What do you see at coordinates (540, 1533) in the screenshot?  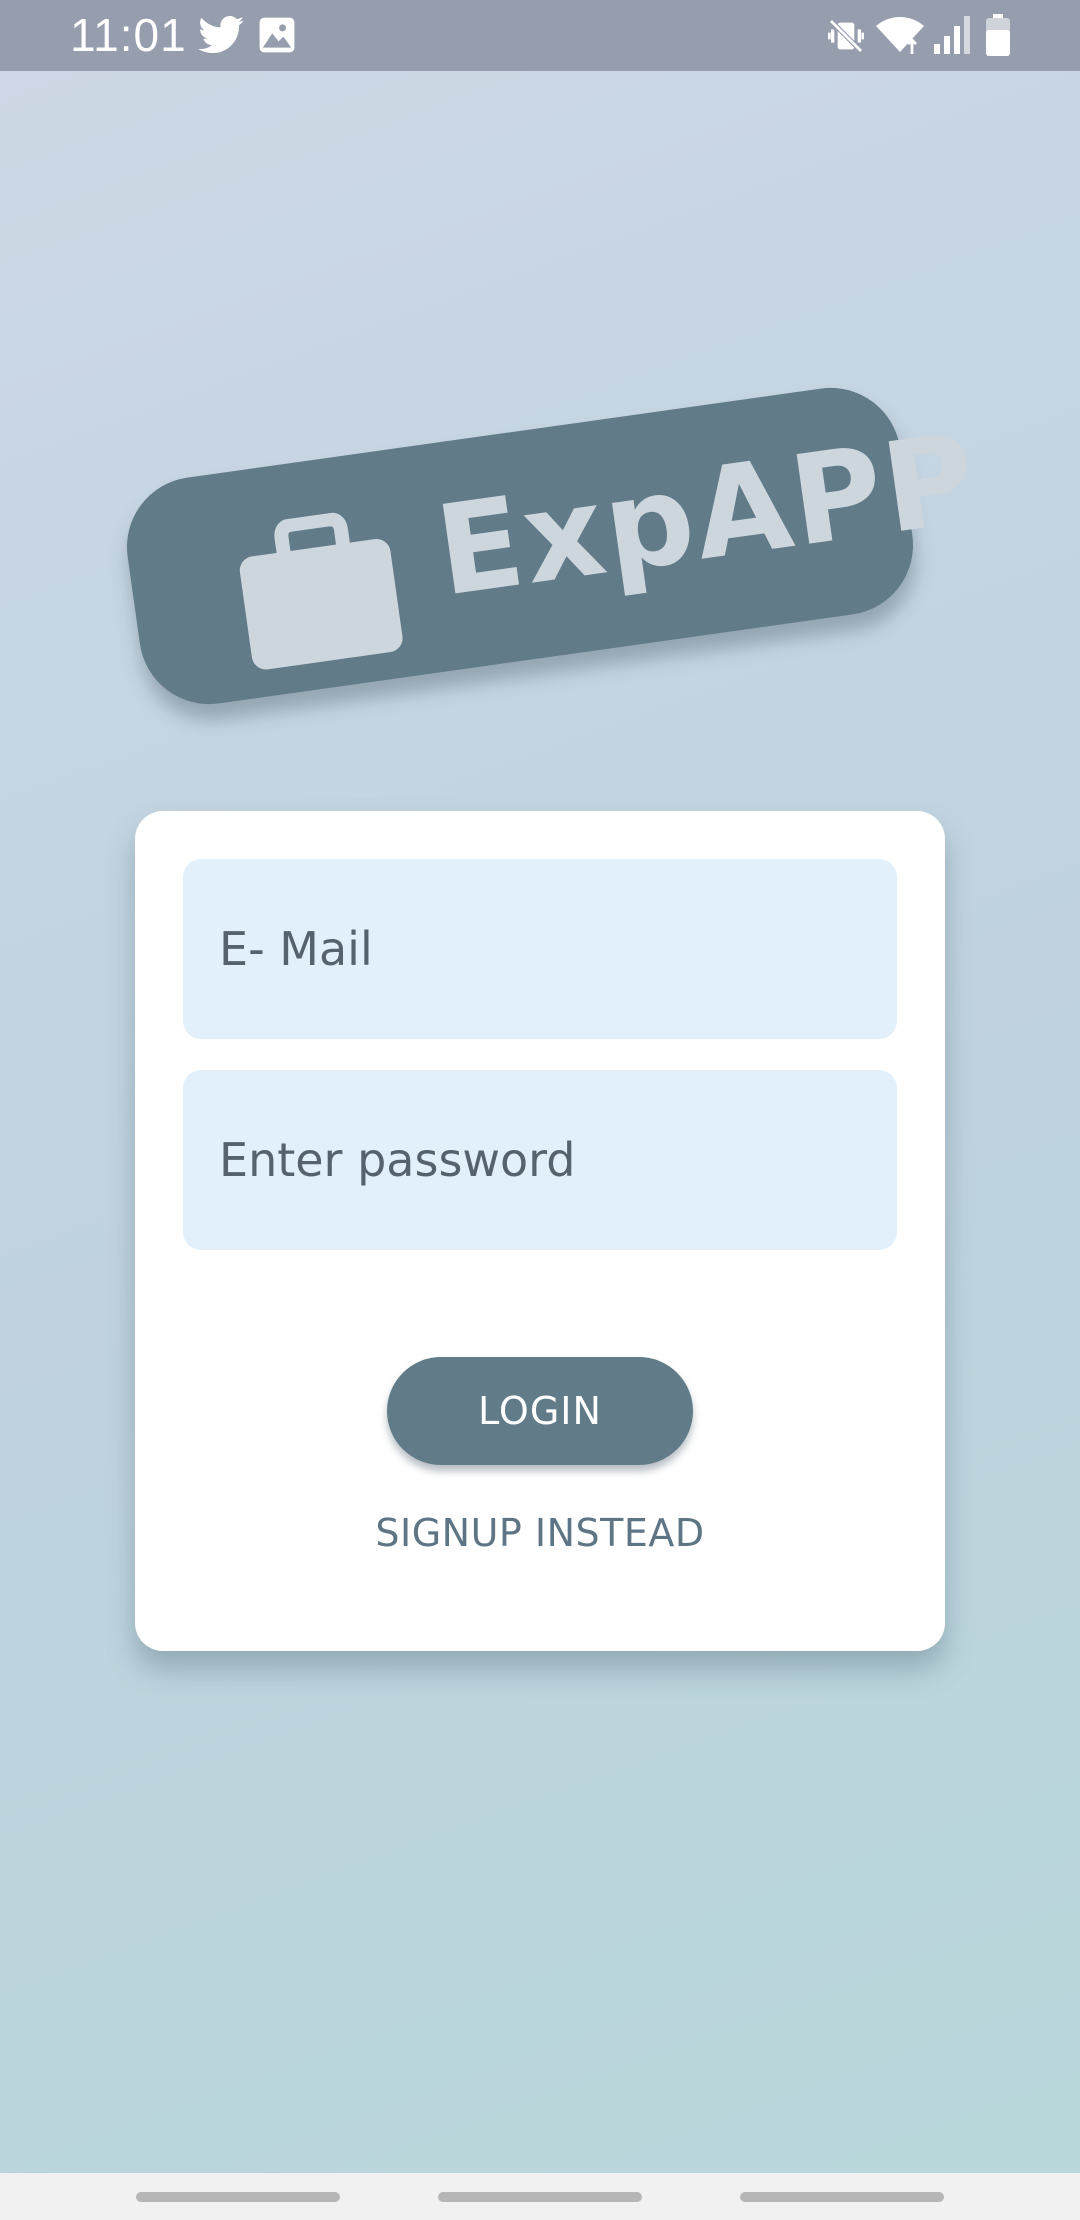 I see `signup-instead-link: SIGNUP INSTEAD` at bounding box center [540, 1533].